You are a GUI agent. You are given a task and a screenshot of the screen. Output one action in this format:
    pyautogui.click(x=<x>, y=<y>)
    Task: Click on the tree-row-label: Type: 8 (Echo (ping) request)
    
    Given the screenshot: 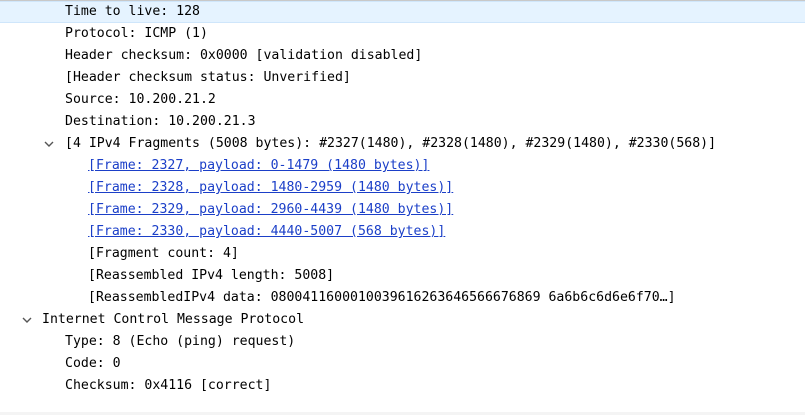 What is the action you would take?
    pyautogui.click(x=180, y=341)
    